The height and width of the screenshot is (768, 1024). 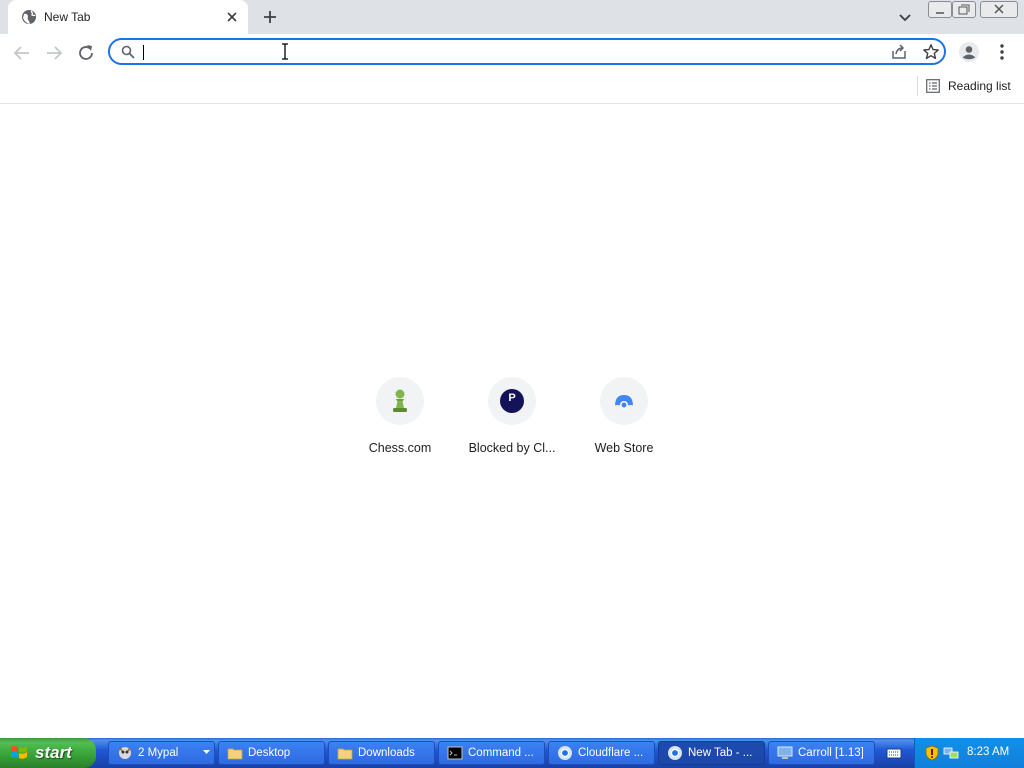 I want to click on address-bar, so click(x=527, y=51).